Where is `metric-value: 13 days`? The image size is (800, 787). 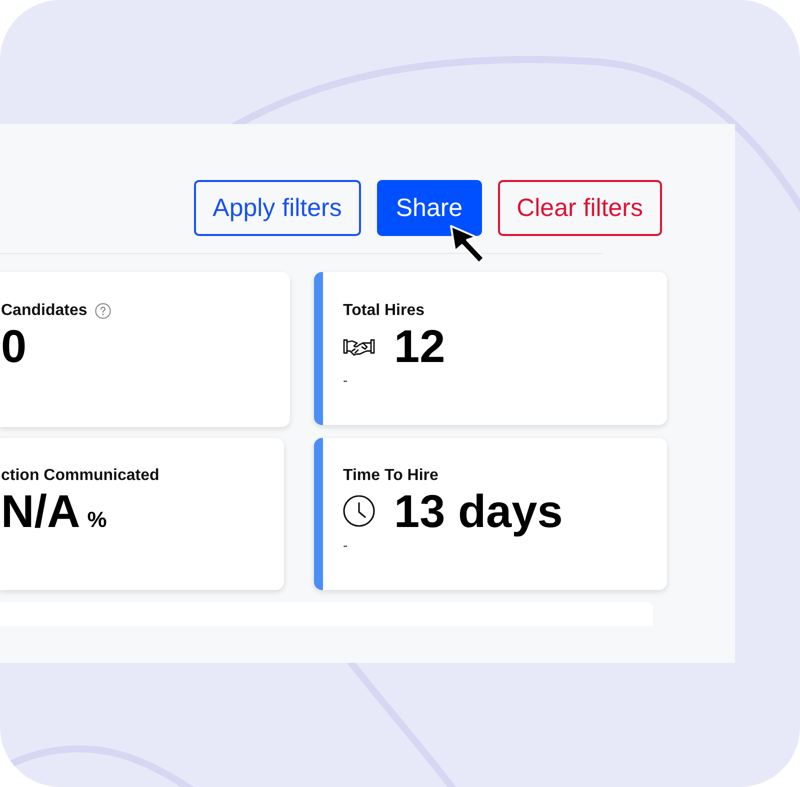
metric-value: 13 days is located at coordinates (478, 511).